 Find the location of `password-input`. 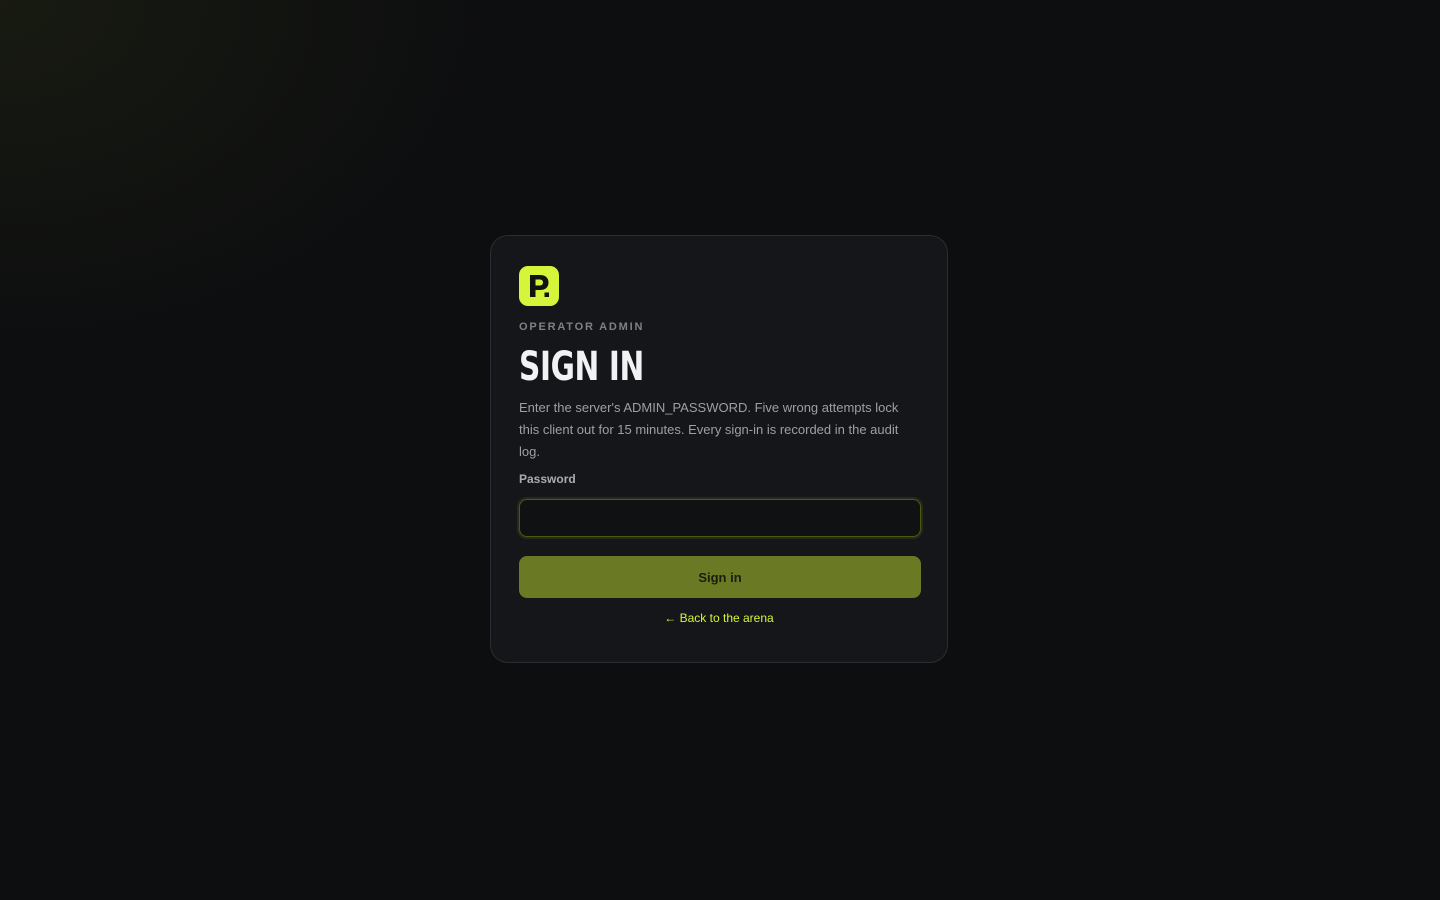

password-input is located at coordinates (720, 518).